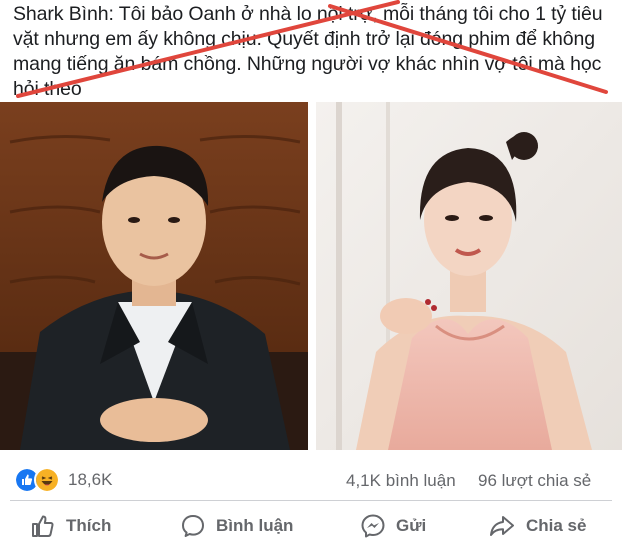 The image size is (622, 544). I want to click on send-label: Gửi, so click(411, 525).